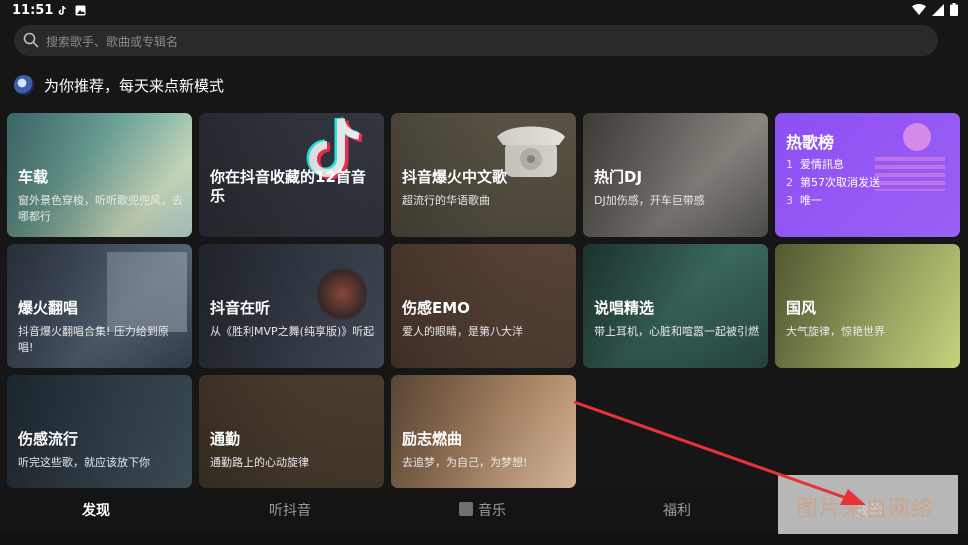 The height and width of the screenshot is (545, 968). I want to click on card-desc: 从《胜利MVP之舞(纯享版)》听起, so click(292, 331).